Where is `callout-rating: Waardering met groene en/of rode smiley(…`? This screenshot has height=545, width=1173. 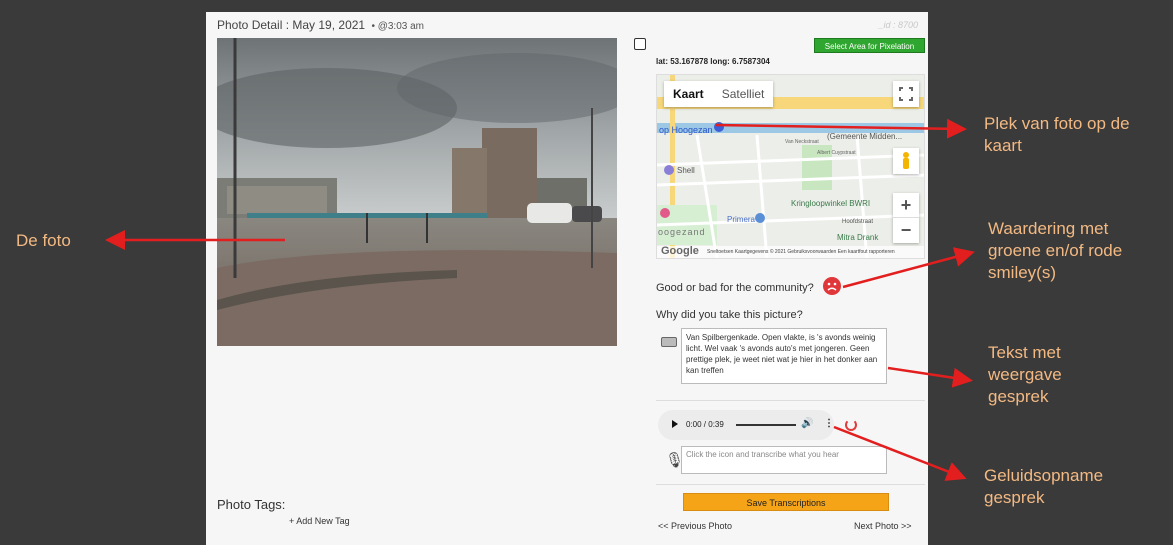 callout-rating: Waardering met groene en/of rode smiley(… is located at coordinates (1055, 250).